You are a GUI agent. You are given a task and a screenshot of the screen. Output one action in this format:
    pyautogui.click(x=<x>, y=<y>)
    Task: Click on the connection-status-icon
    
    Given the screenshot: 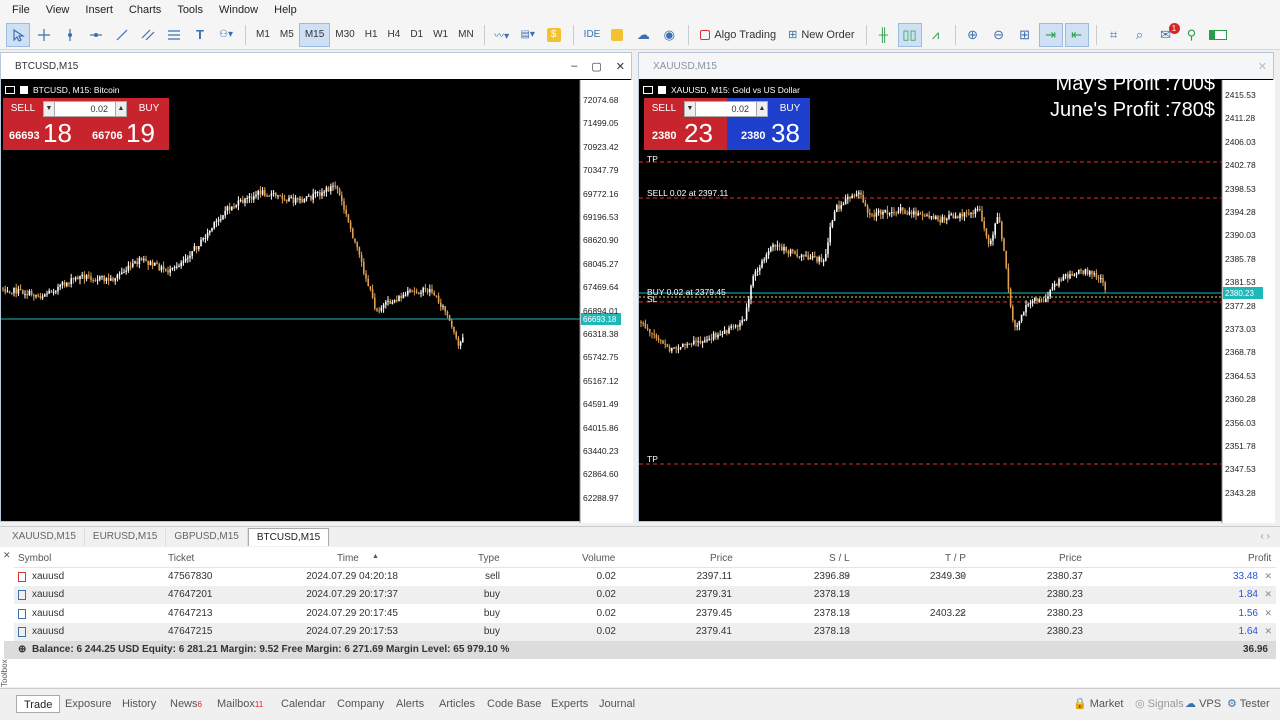 What is the action you would take?
    pyautogui.click(x=1218, y=35)
    